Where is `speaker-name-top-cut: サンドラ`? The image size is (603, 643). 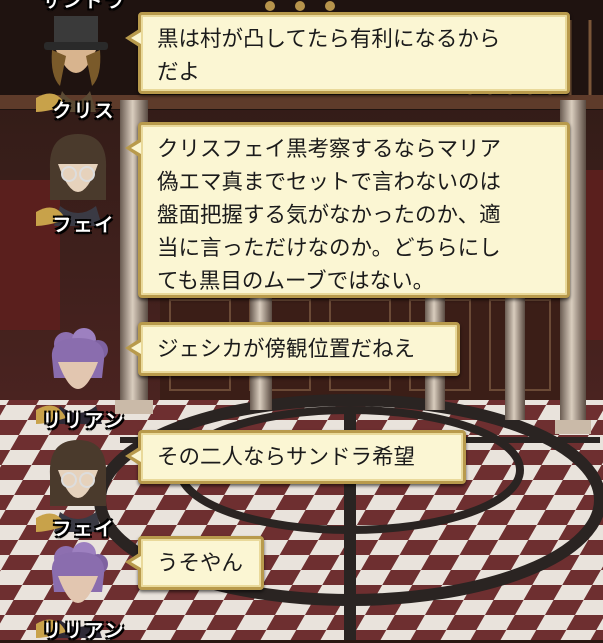 speaker-name-top-cut: サンドラ is located at coordinates (83, 6).